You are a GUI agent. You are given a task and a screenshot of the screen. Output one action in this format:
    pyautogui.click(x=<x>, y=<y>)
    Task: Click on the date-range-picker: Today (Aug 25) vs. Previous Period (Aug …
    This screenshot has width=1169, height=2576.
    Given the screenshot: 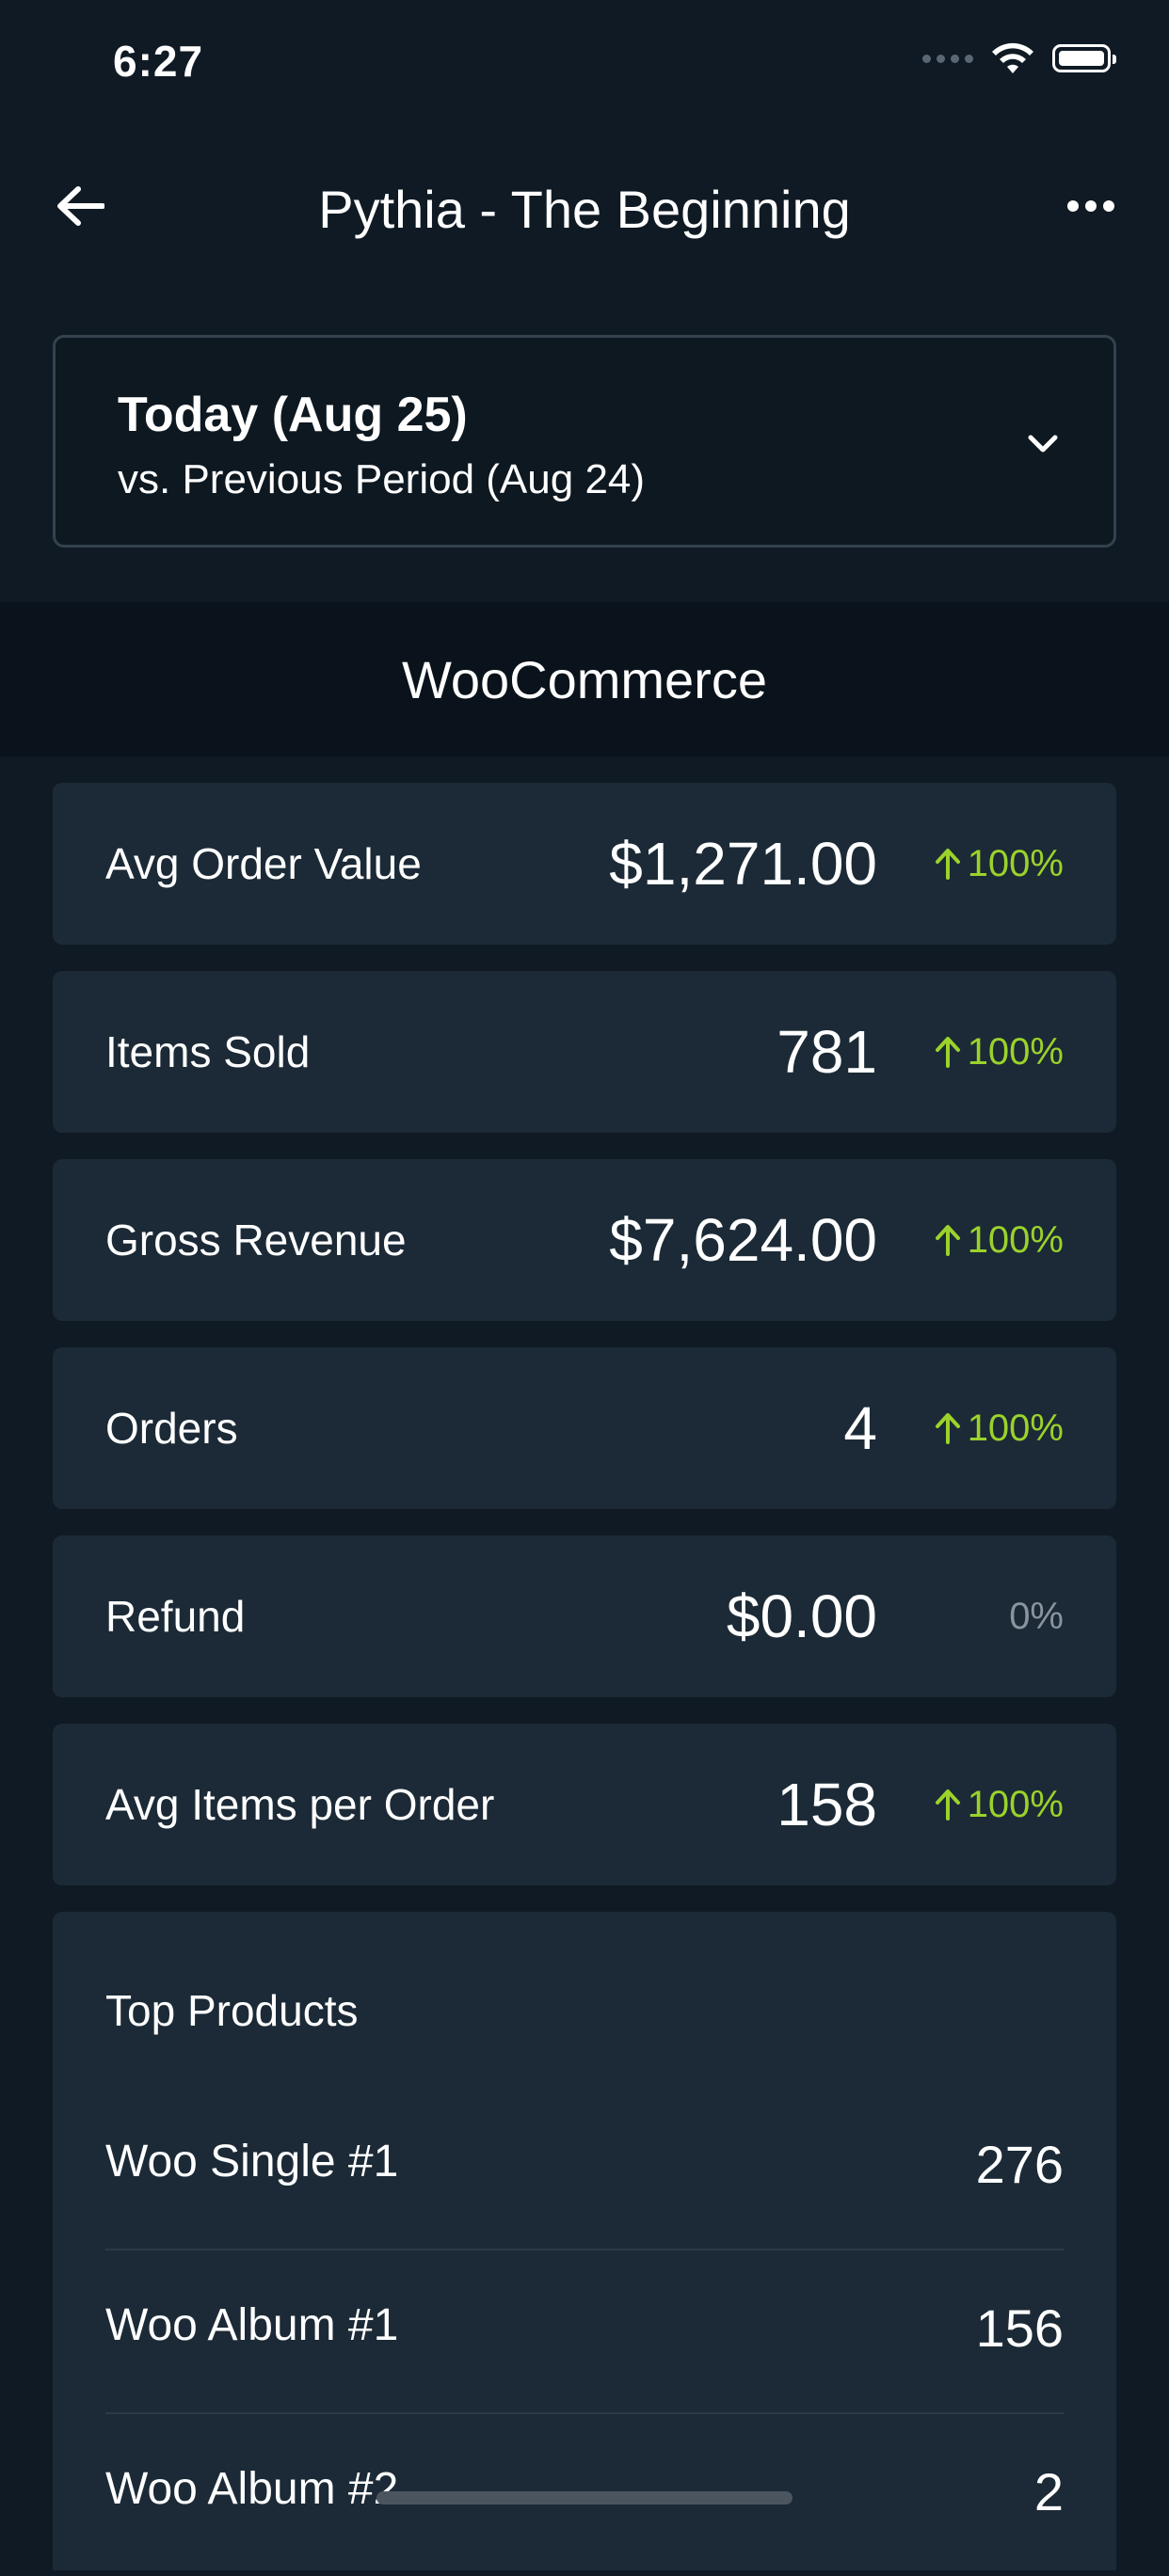 What is the action you would take?
    pyautogui.click(x=584, y=442)
    